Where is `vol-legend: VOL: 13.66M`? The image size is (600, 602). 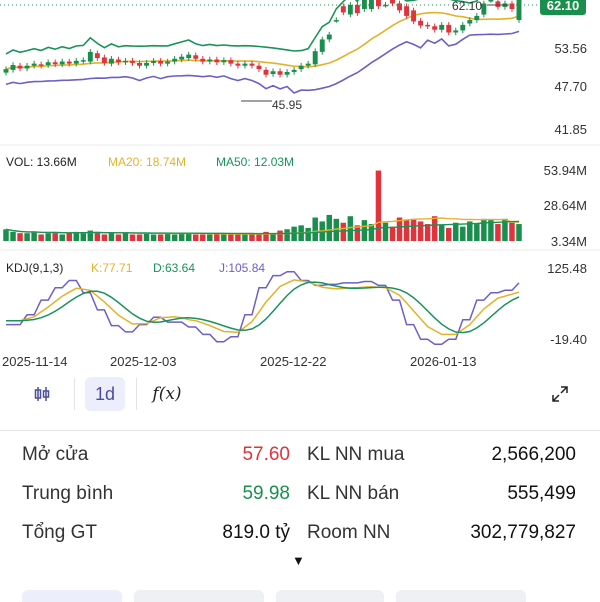 vol-legend: VOL: 13.66M is located at coordinates (41, 162).